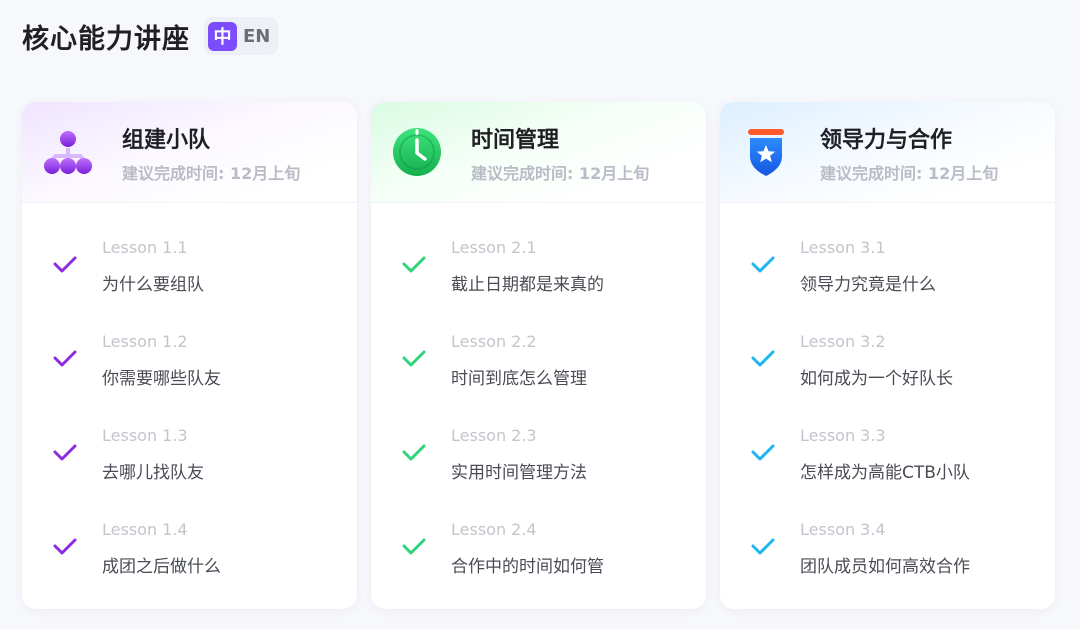 This screenshot has height=630, width=1080. Describe the element at coordinates (527, 567) in the screenshot. I see `lesson-title: 合作中的时间如何管` at that location.